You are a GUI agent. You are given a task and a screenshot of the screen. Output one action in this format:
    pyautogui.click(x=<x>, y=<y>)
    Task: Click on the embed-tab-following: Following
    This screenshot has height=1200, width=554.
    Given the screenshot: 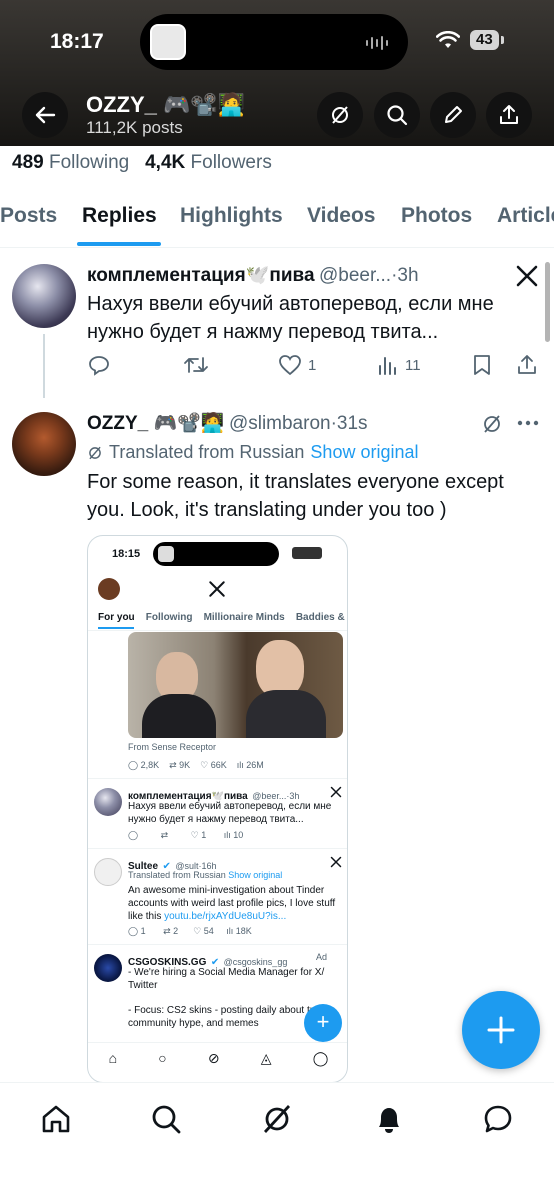 What is the action you would take?
    pyautogui.click(x=169, y=617)
    